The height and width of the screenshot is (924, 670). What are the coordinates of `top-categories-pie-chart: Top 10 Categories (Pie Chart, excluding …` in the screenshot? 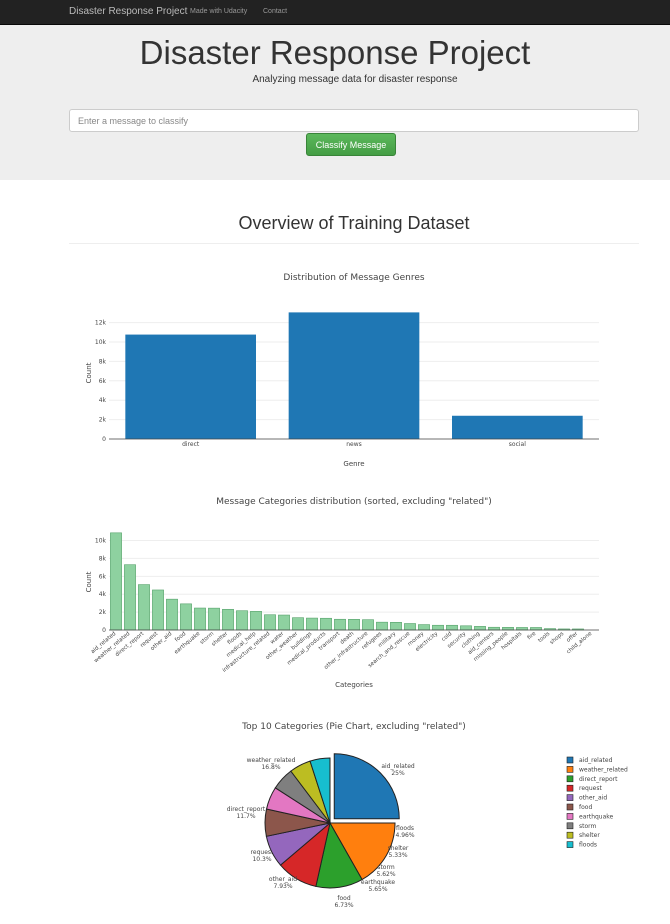 It's located at (427, 815).